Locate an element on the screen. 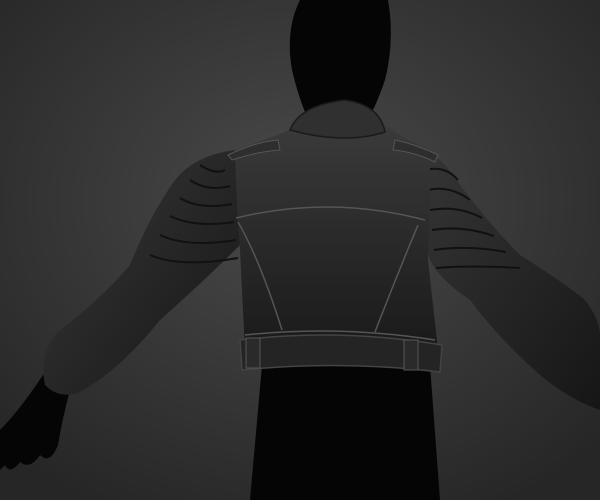 This screenshot has width=600, height=500. head-silhouette is located at coordinates (340, 56).